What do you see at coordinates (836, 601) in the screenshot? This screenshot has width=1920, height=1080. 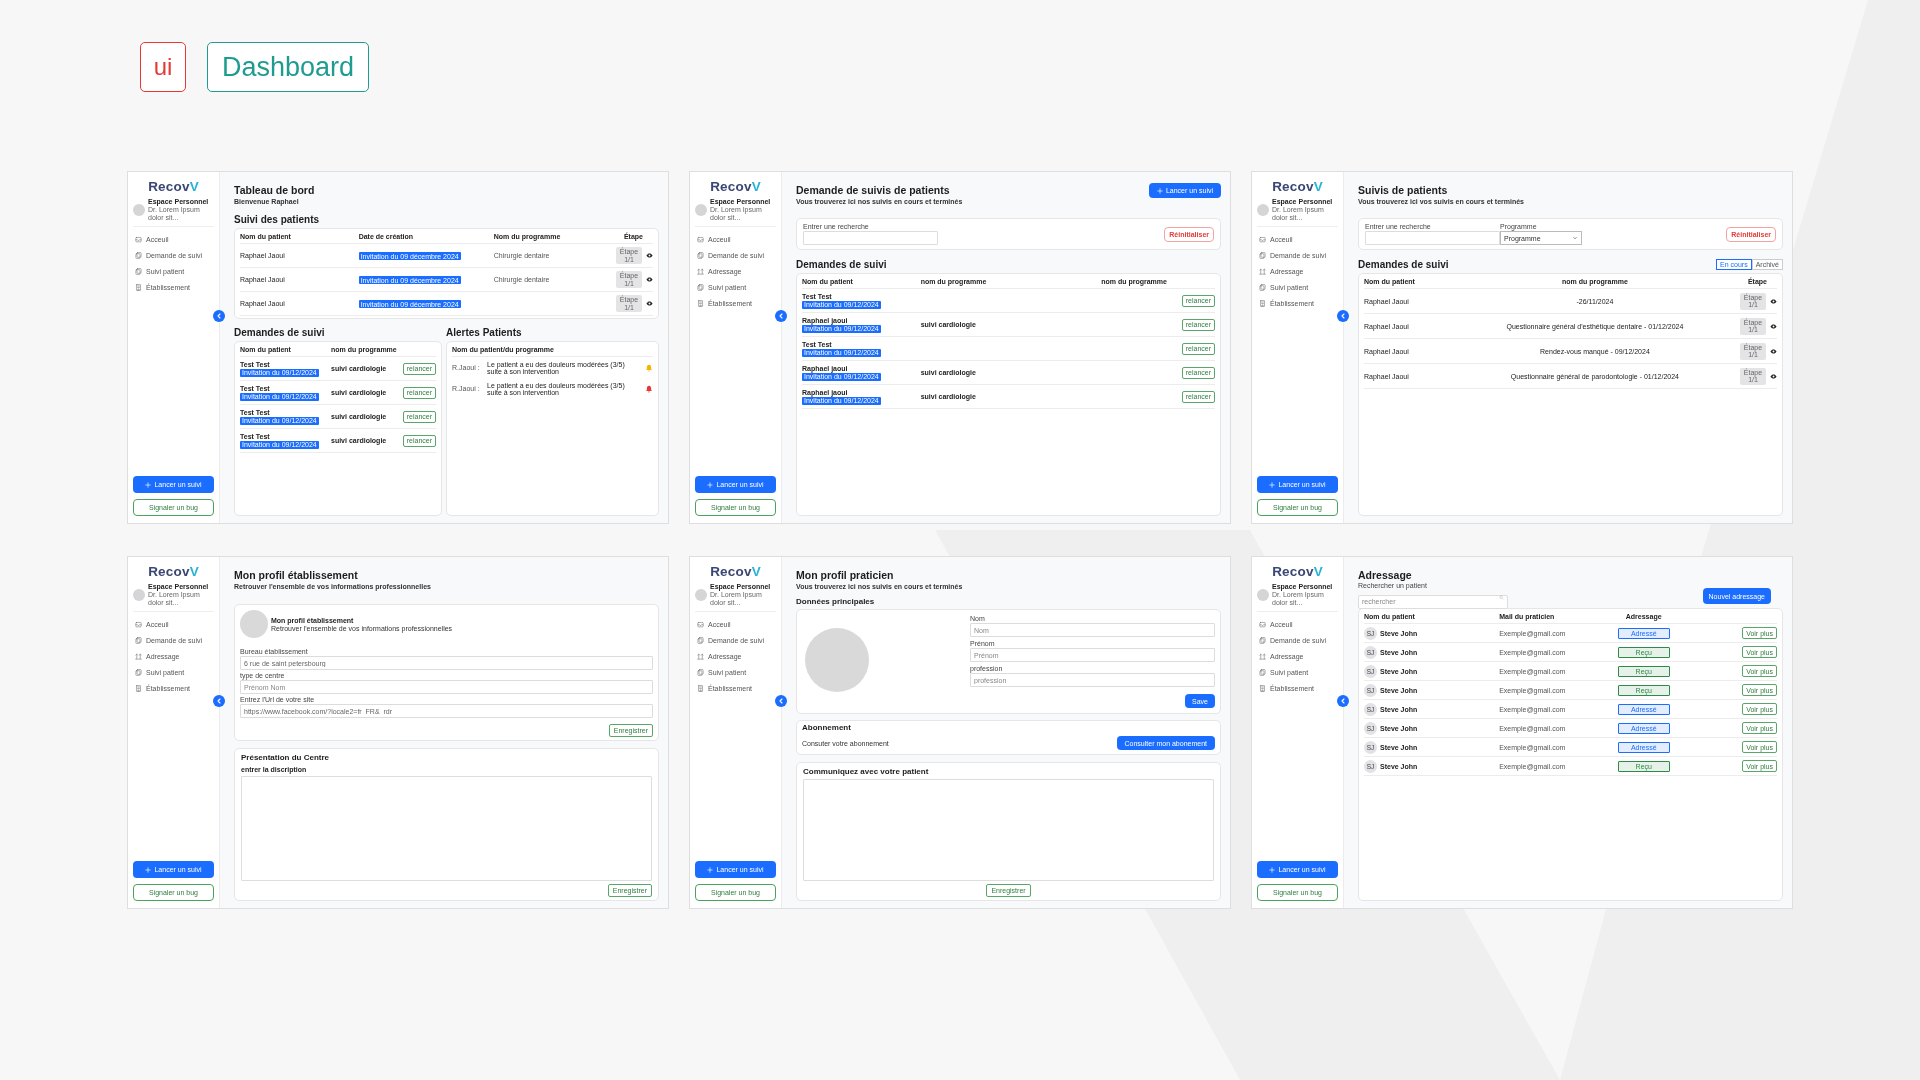 I see `section-title: Données principales` at bounding box center [836, 601].